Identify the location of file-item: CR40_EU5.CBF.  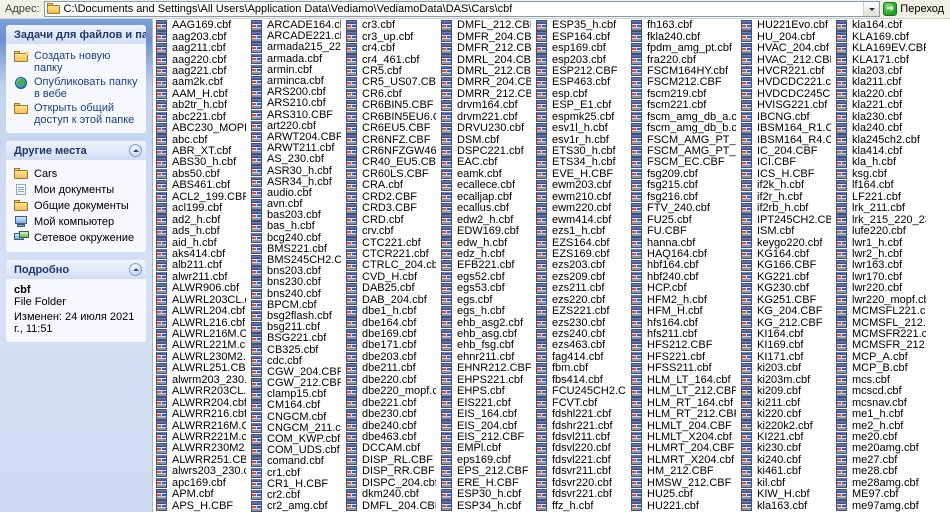
(390, 162).